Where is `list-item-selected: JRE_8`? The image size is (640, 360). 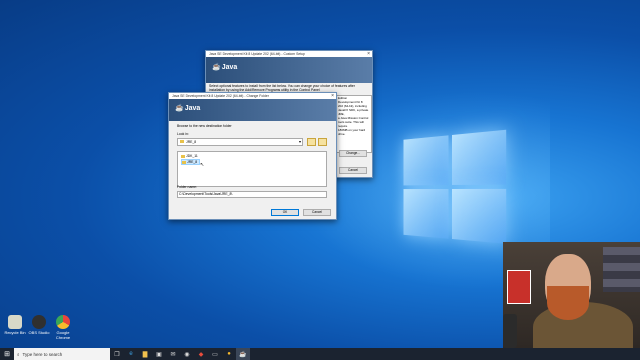
list-item-selected: JRE_8 is located at coordinates (191, 162).